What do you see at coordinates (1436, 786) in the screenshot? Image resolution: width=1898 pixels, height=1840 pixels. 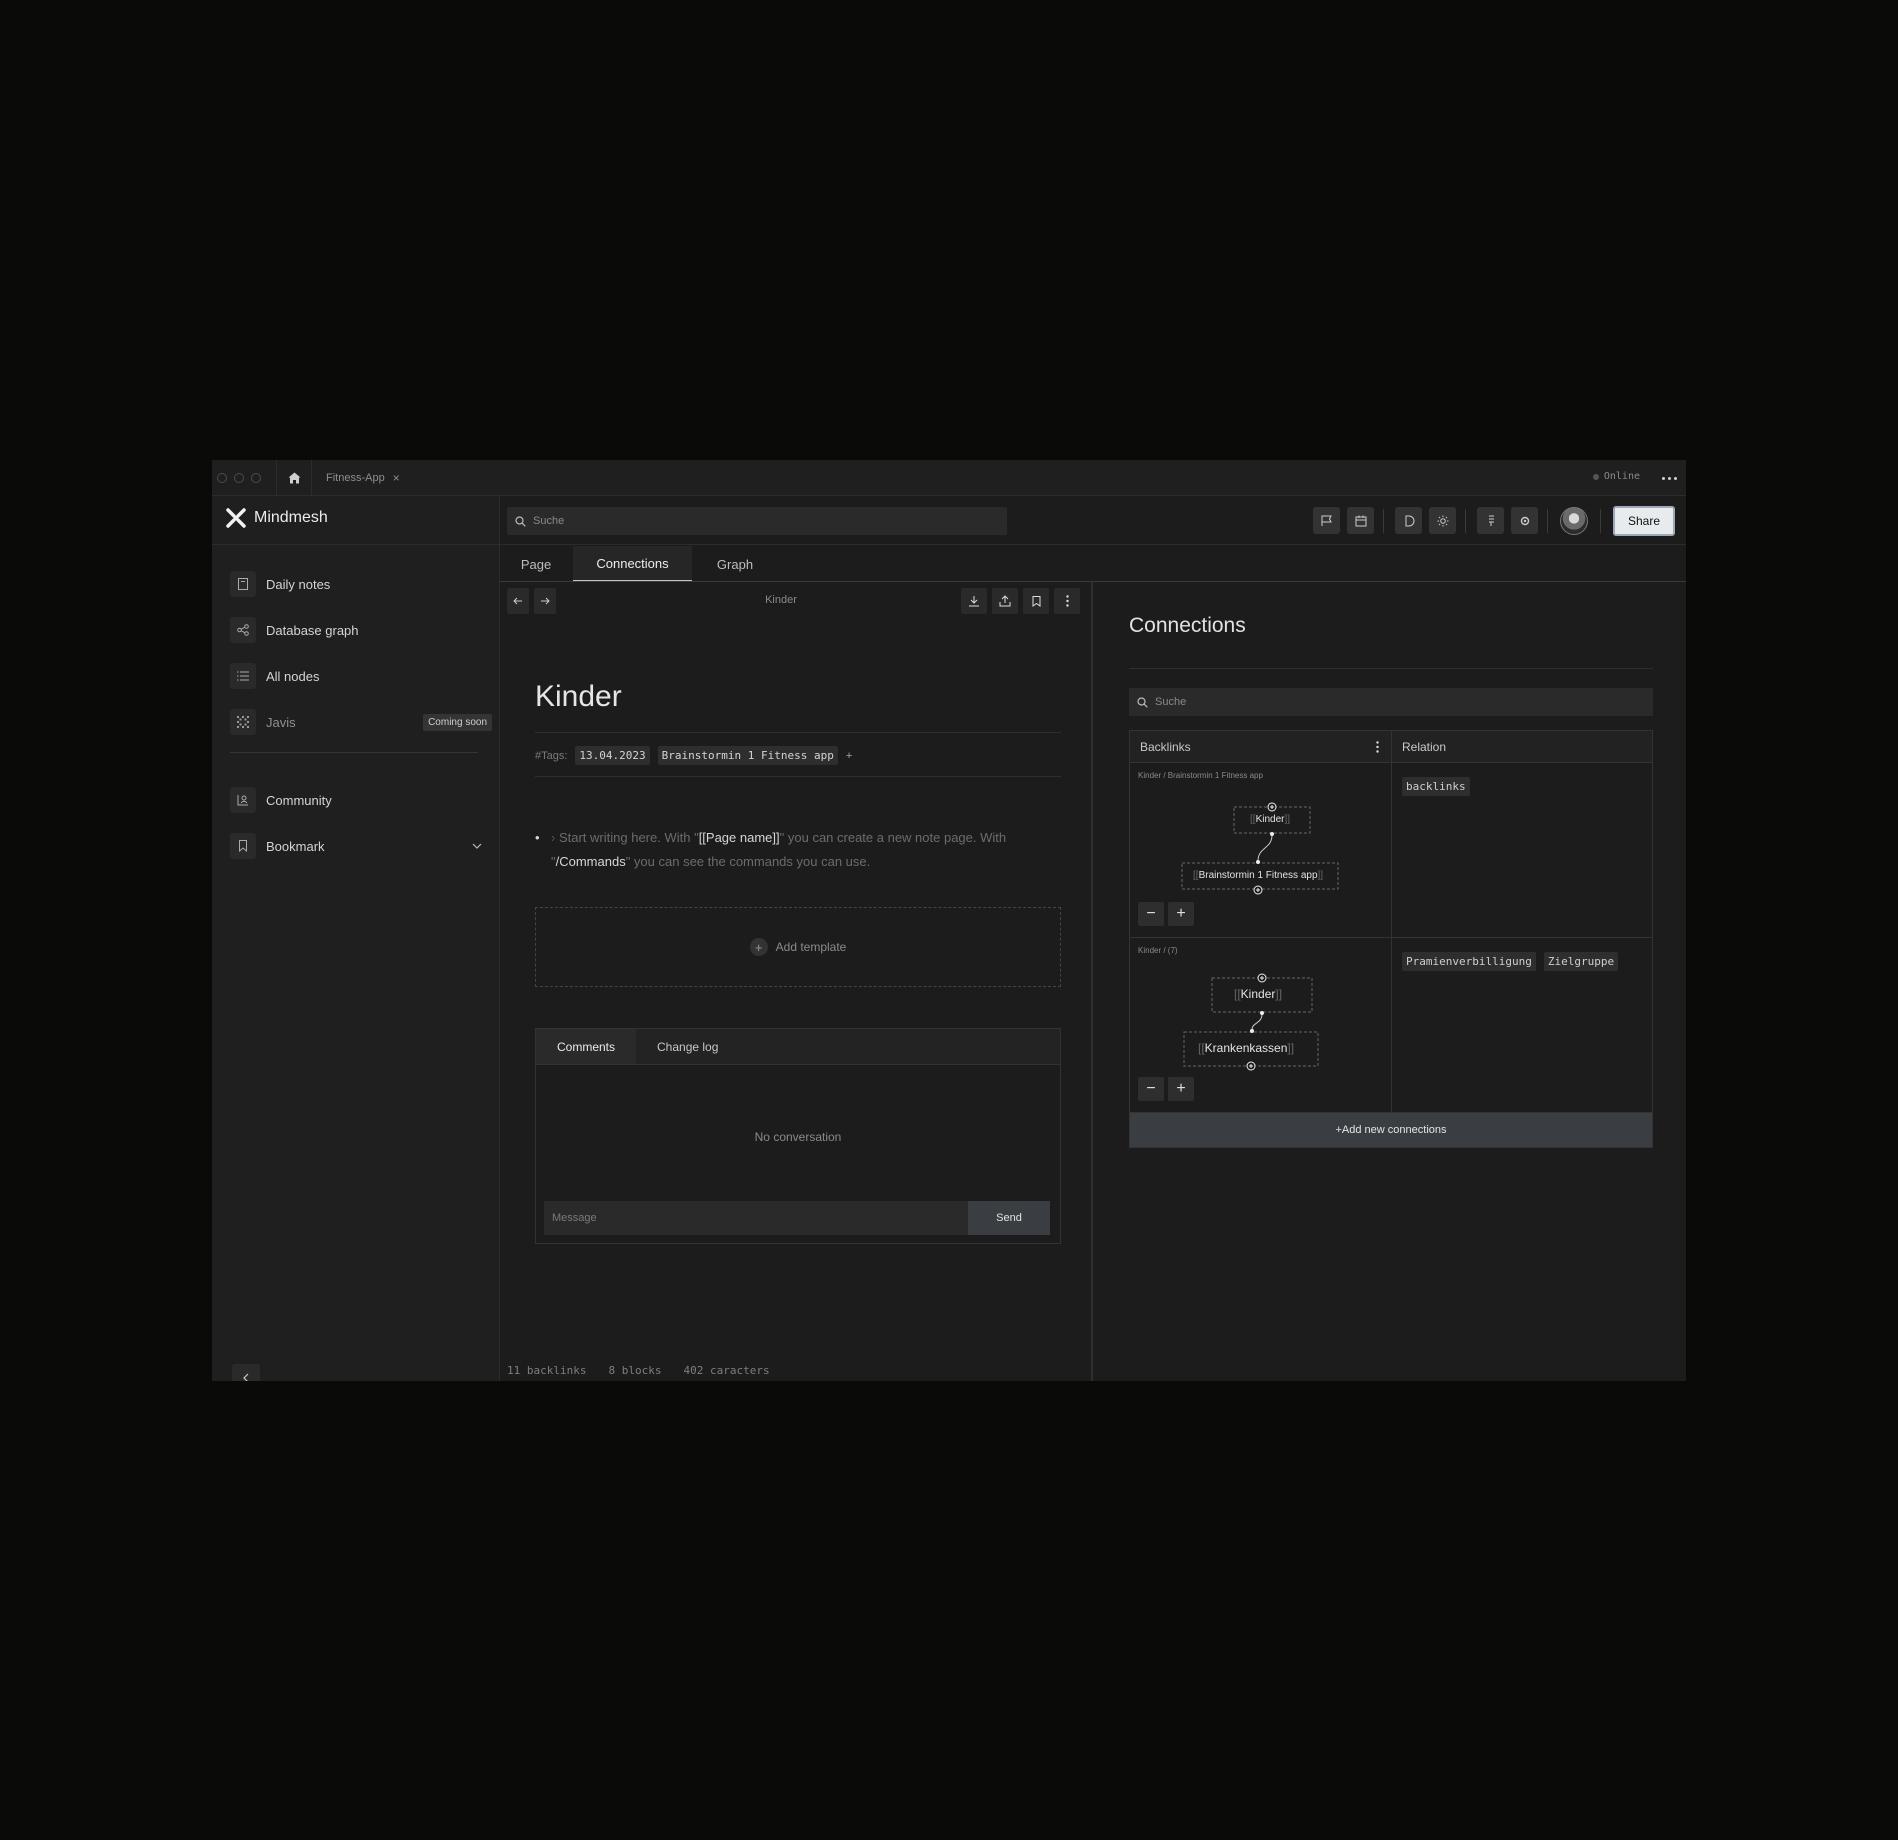 I see `relation-chip: backlinks` at bounding box center [1436, 786].